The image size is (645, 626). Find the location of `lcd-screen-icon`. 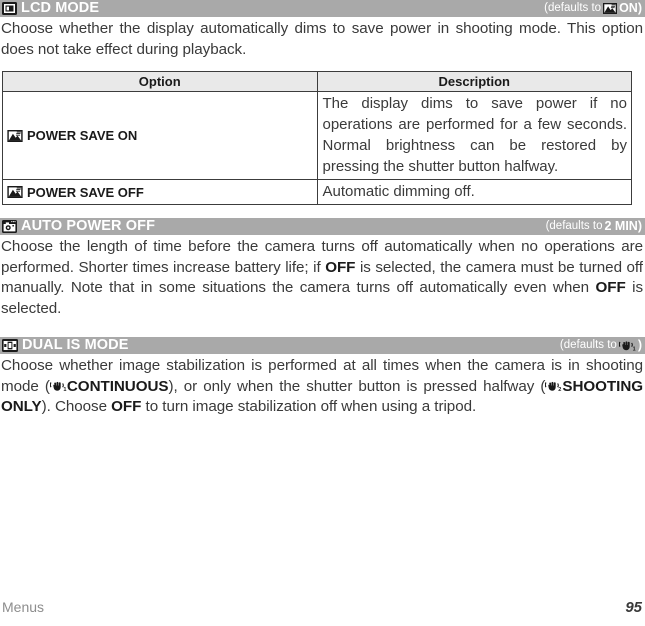

lcd-screen-icon is located at coordinates (9, 8).